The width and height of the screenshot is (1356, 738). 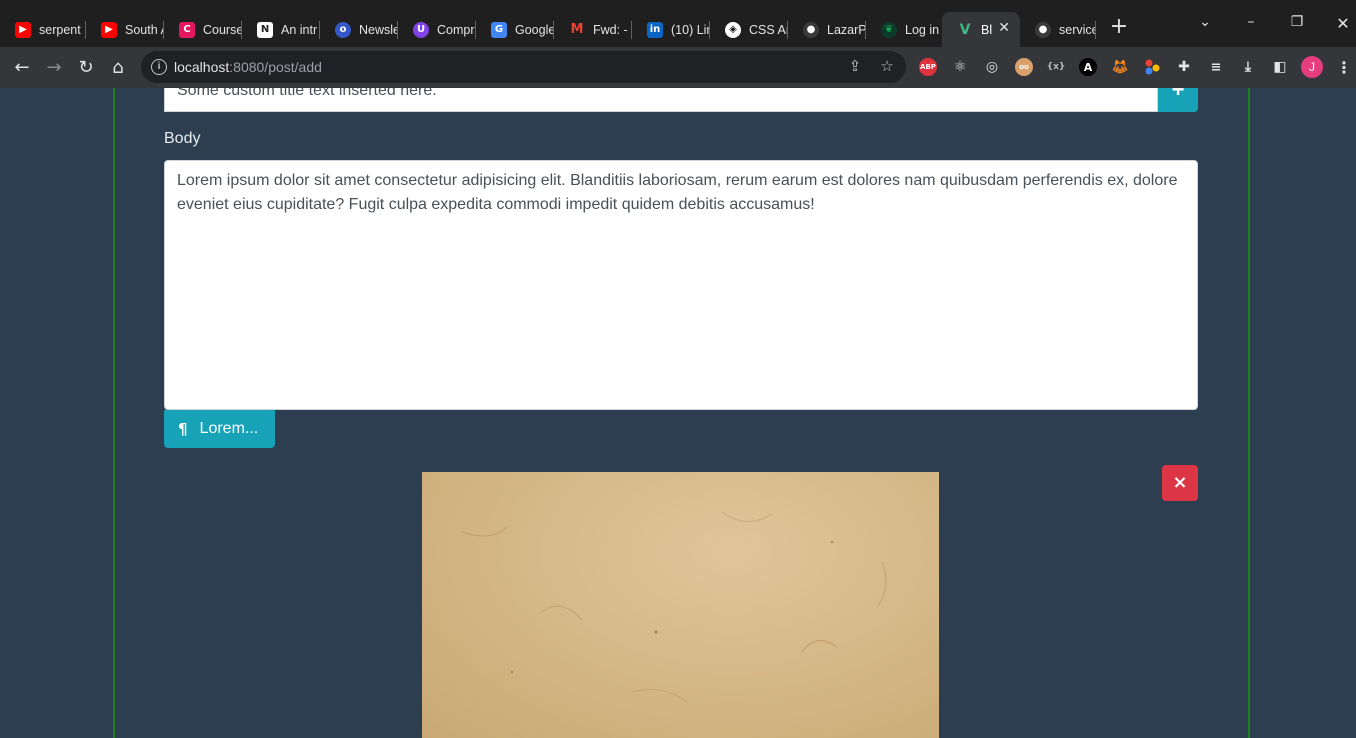 I want to click on add-title-button: +, so click(x=1178, y=100).